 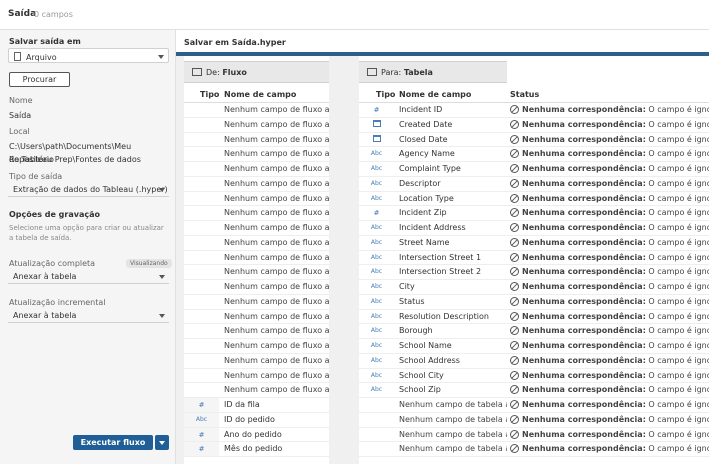 What do you see at coordinates (433, 72) in the screenshot?
I see `to-table-card: Para: Tabela` at bounding box center [433, 72].